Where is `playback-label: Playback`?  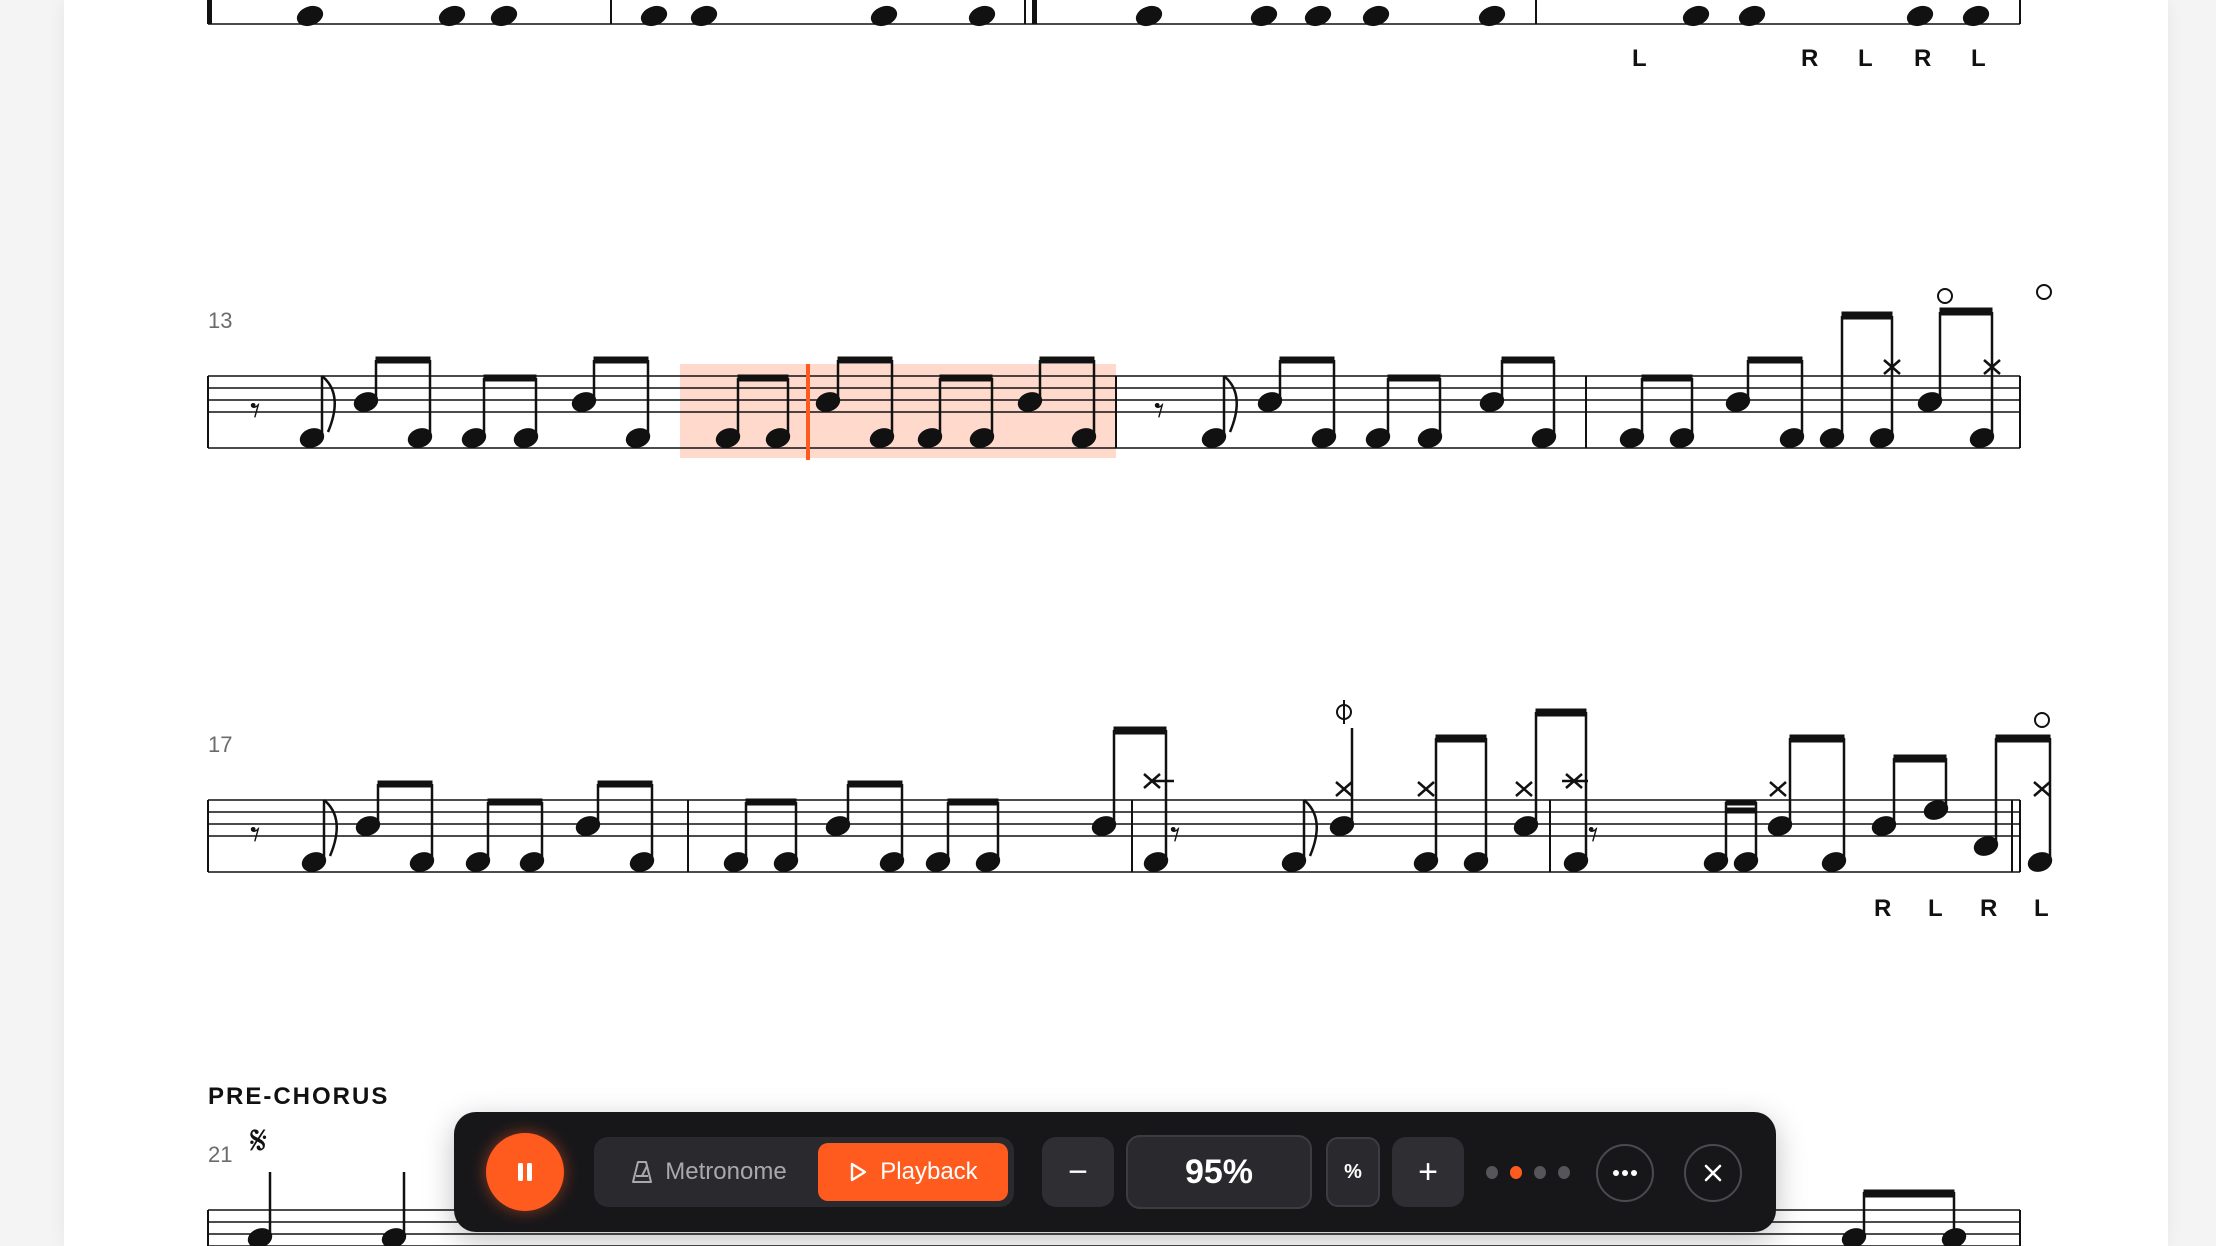
playback-label: Playback is located at coordinates (929, 1171).